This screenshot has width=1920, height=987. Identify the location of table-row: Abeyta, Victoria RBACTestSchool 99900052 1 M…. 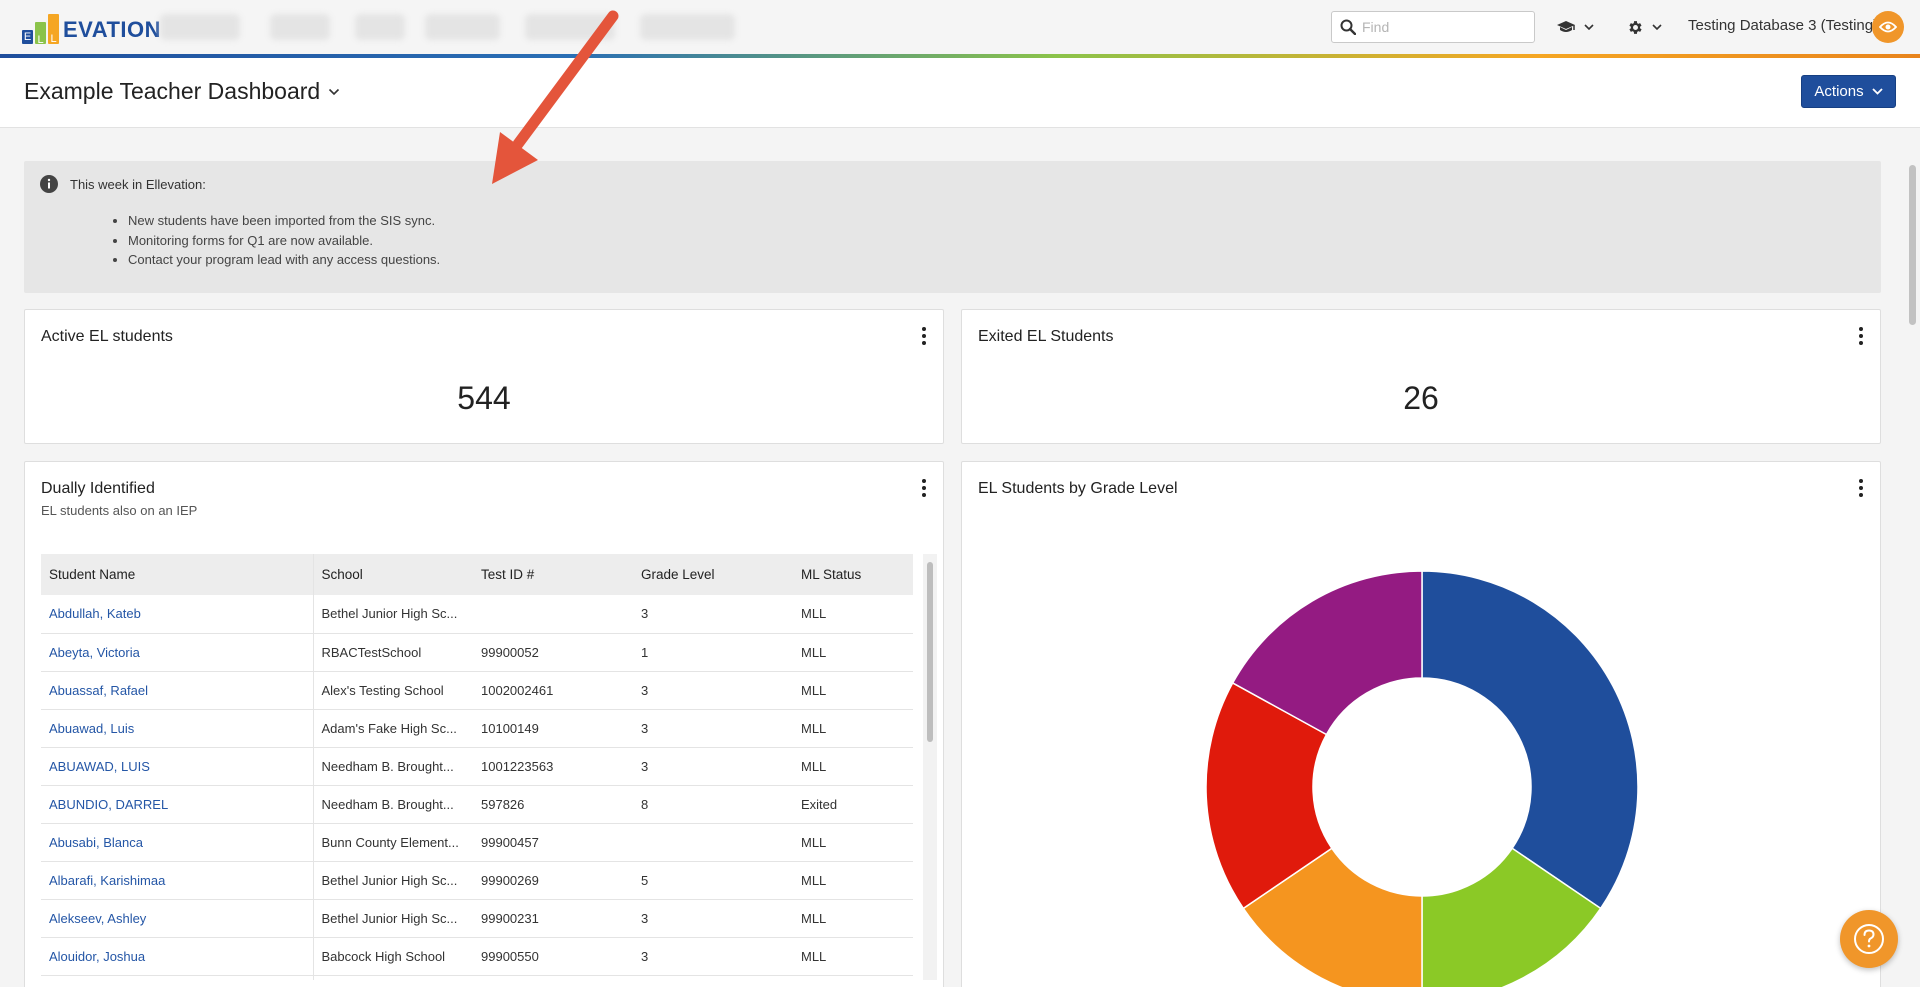
(477, 652).